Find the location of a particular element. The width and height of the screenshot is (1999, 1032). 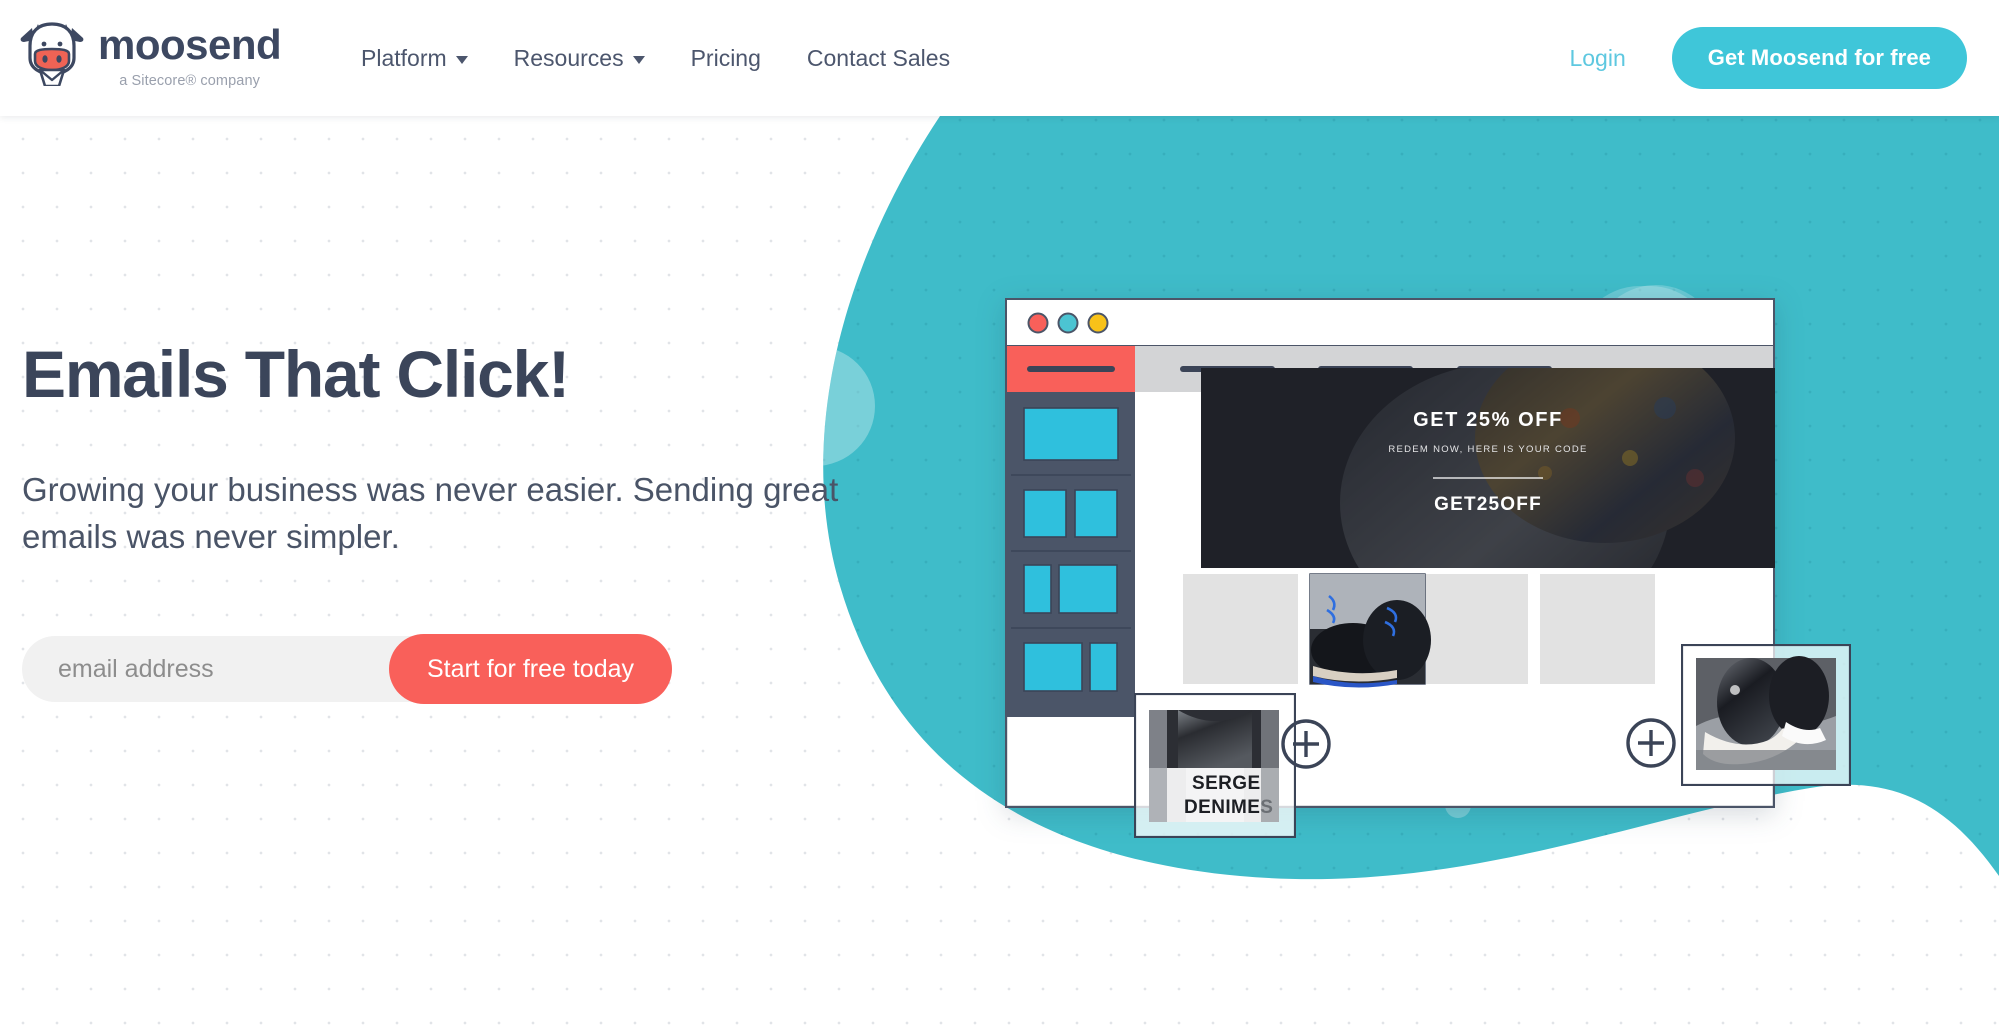

nav-item-resources: Resources is located at coordinates (579, 58).